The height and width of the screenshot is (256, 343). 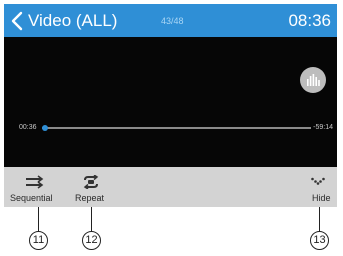 What do you see at coordinates (313, 80) in the screenshot?
I see `equalizer-icon` at bounding box center [313, 80].